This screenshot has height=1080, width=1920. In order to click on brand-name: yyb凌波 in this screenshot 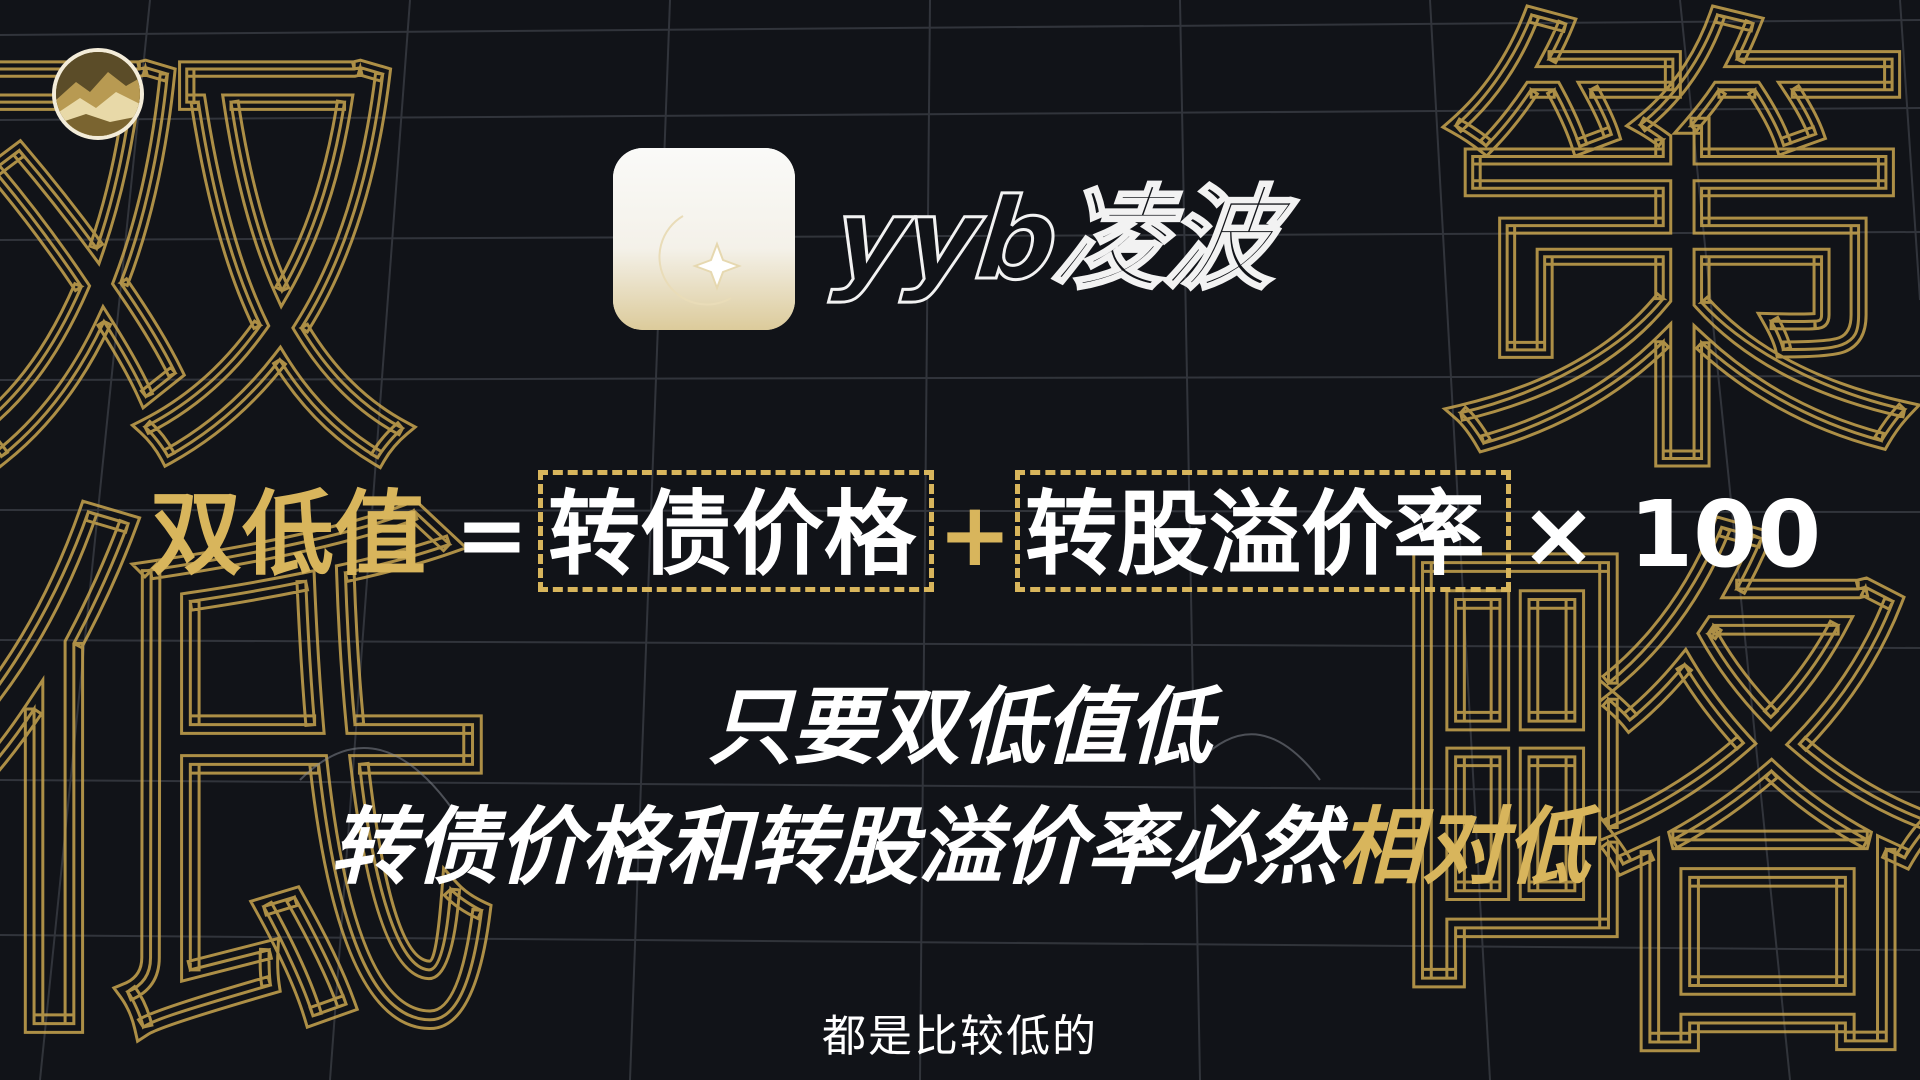, I will do `click(1055, 240)`.